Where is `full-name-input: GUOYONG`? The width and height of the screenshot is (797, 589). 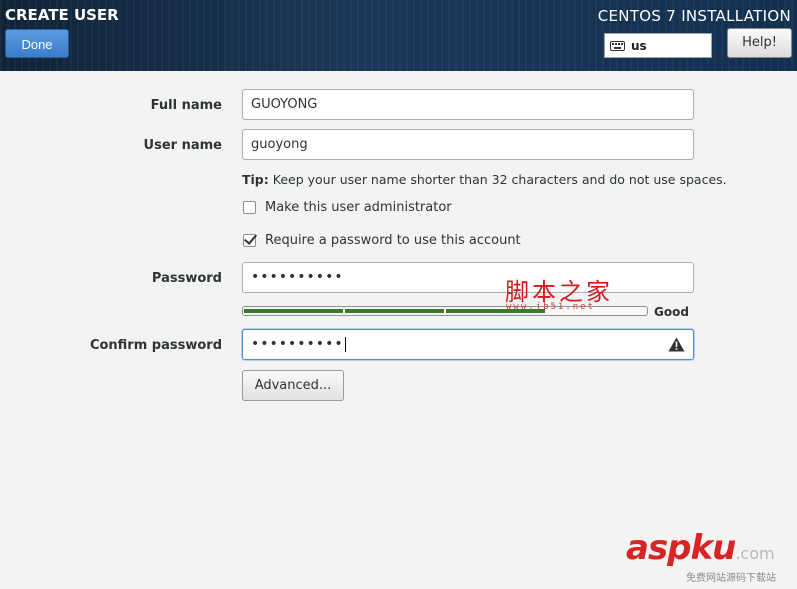
full-name-input: GUOYONG is located at coordinates (468, 104).